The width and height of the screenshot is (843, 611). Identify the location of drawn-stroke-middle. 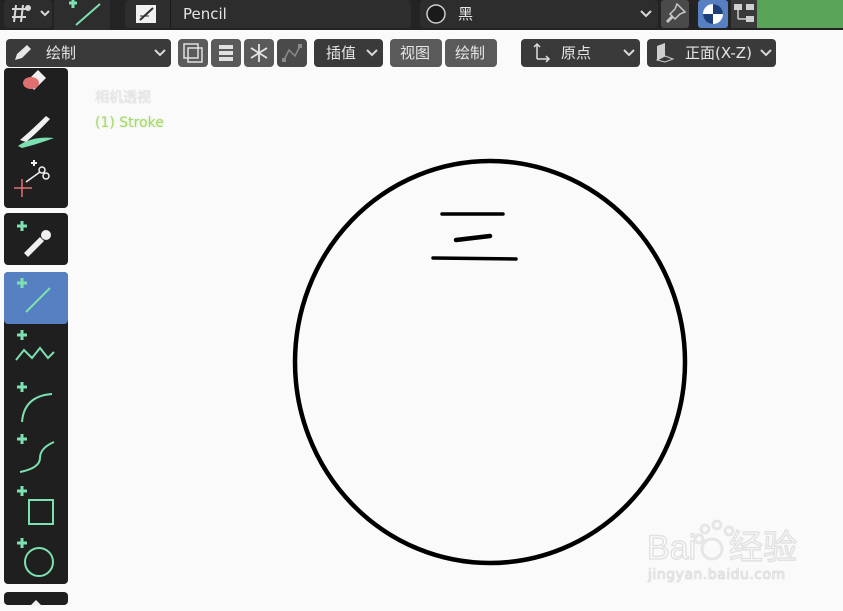
(473, 238).